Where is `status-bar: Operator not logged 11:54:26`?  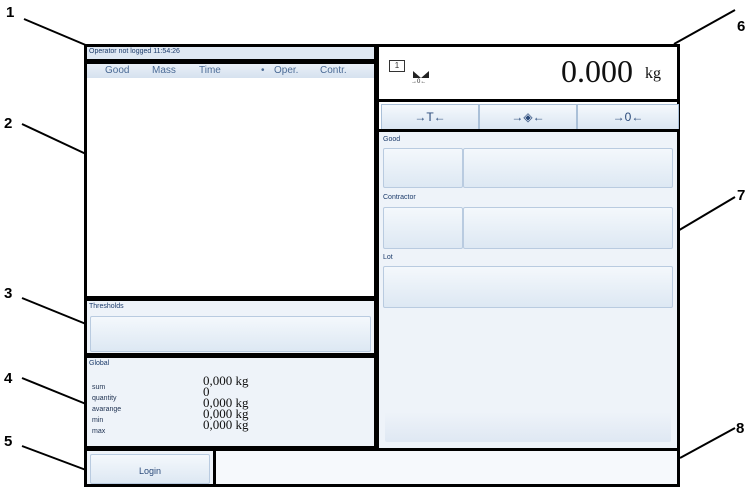 status-bar: Operator not logged 11:54:26 is located at coordinates (230, 53).